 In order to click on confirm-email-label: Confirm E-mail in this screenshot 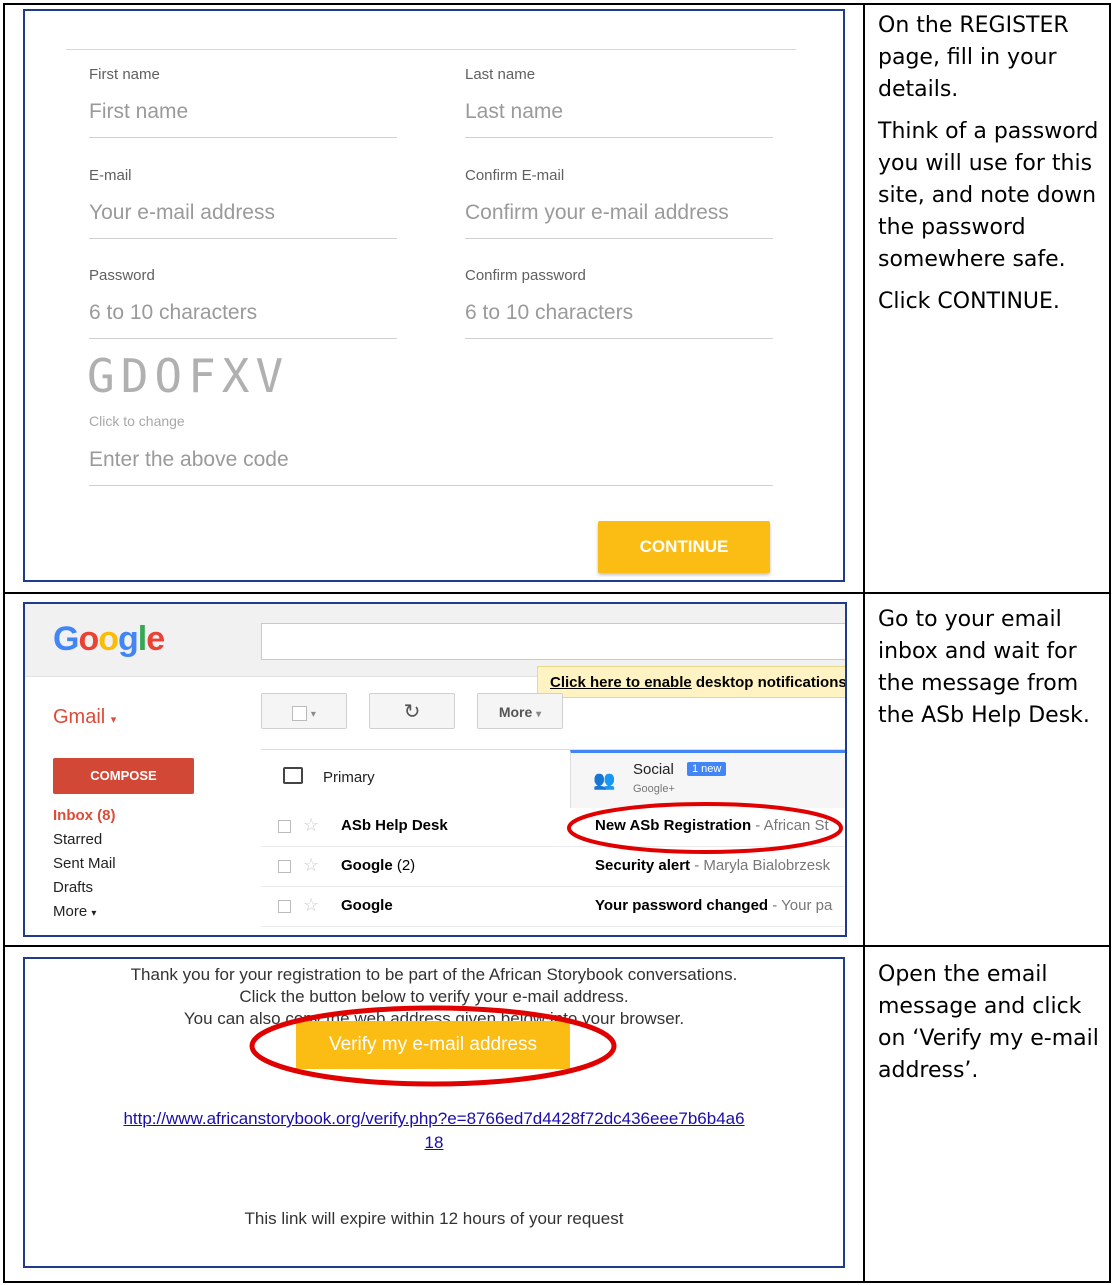, I will do `click(515, 175)`.